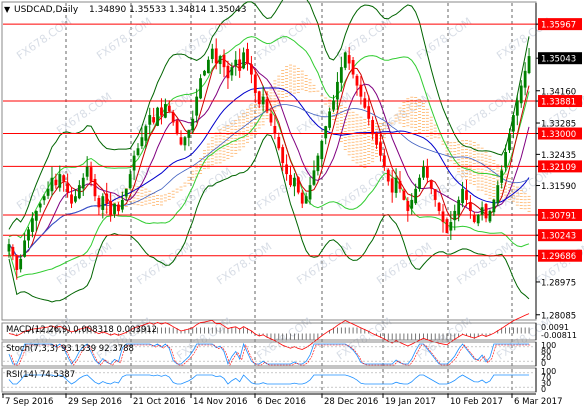 Image resolution: width=584 pixels, height=407 pixels. What do you see at coordinates (558, 92) in the screenshot?
I see `price-tick-label: 1.34160` at bounding box center [558, 92].